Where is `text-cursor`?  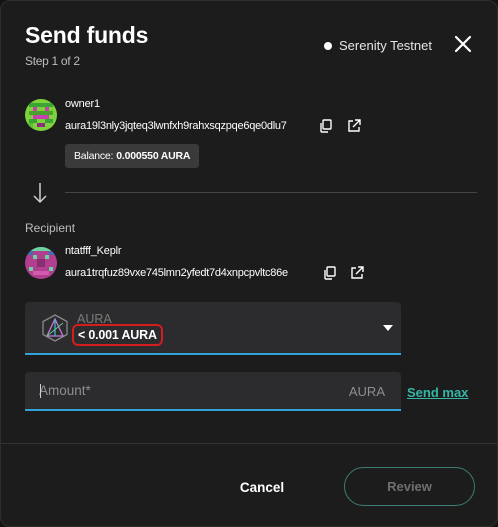
text-cursor is located at coordinates (40, 391).